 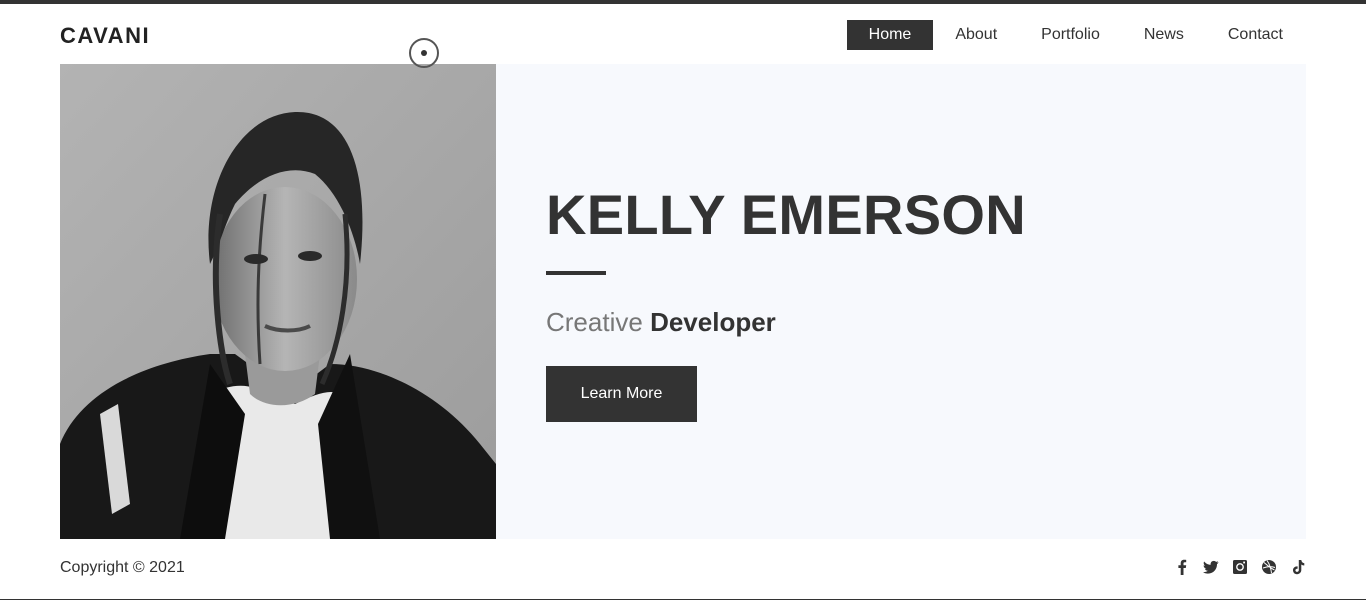 What do you see at coordinates (105, 36) in the screenshot?
I see `logo: CAVANI` at bounding box center [105, 36].